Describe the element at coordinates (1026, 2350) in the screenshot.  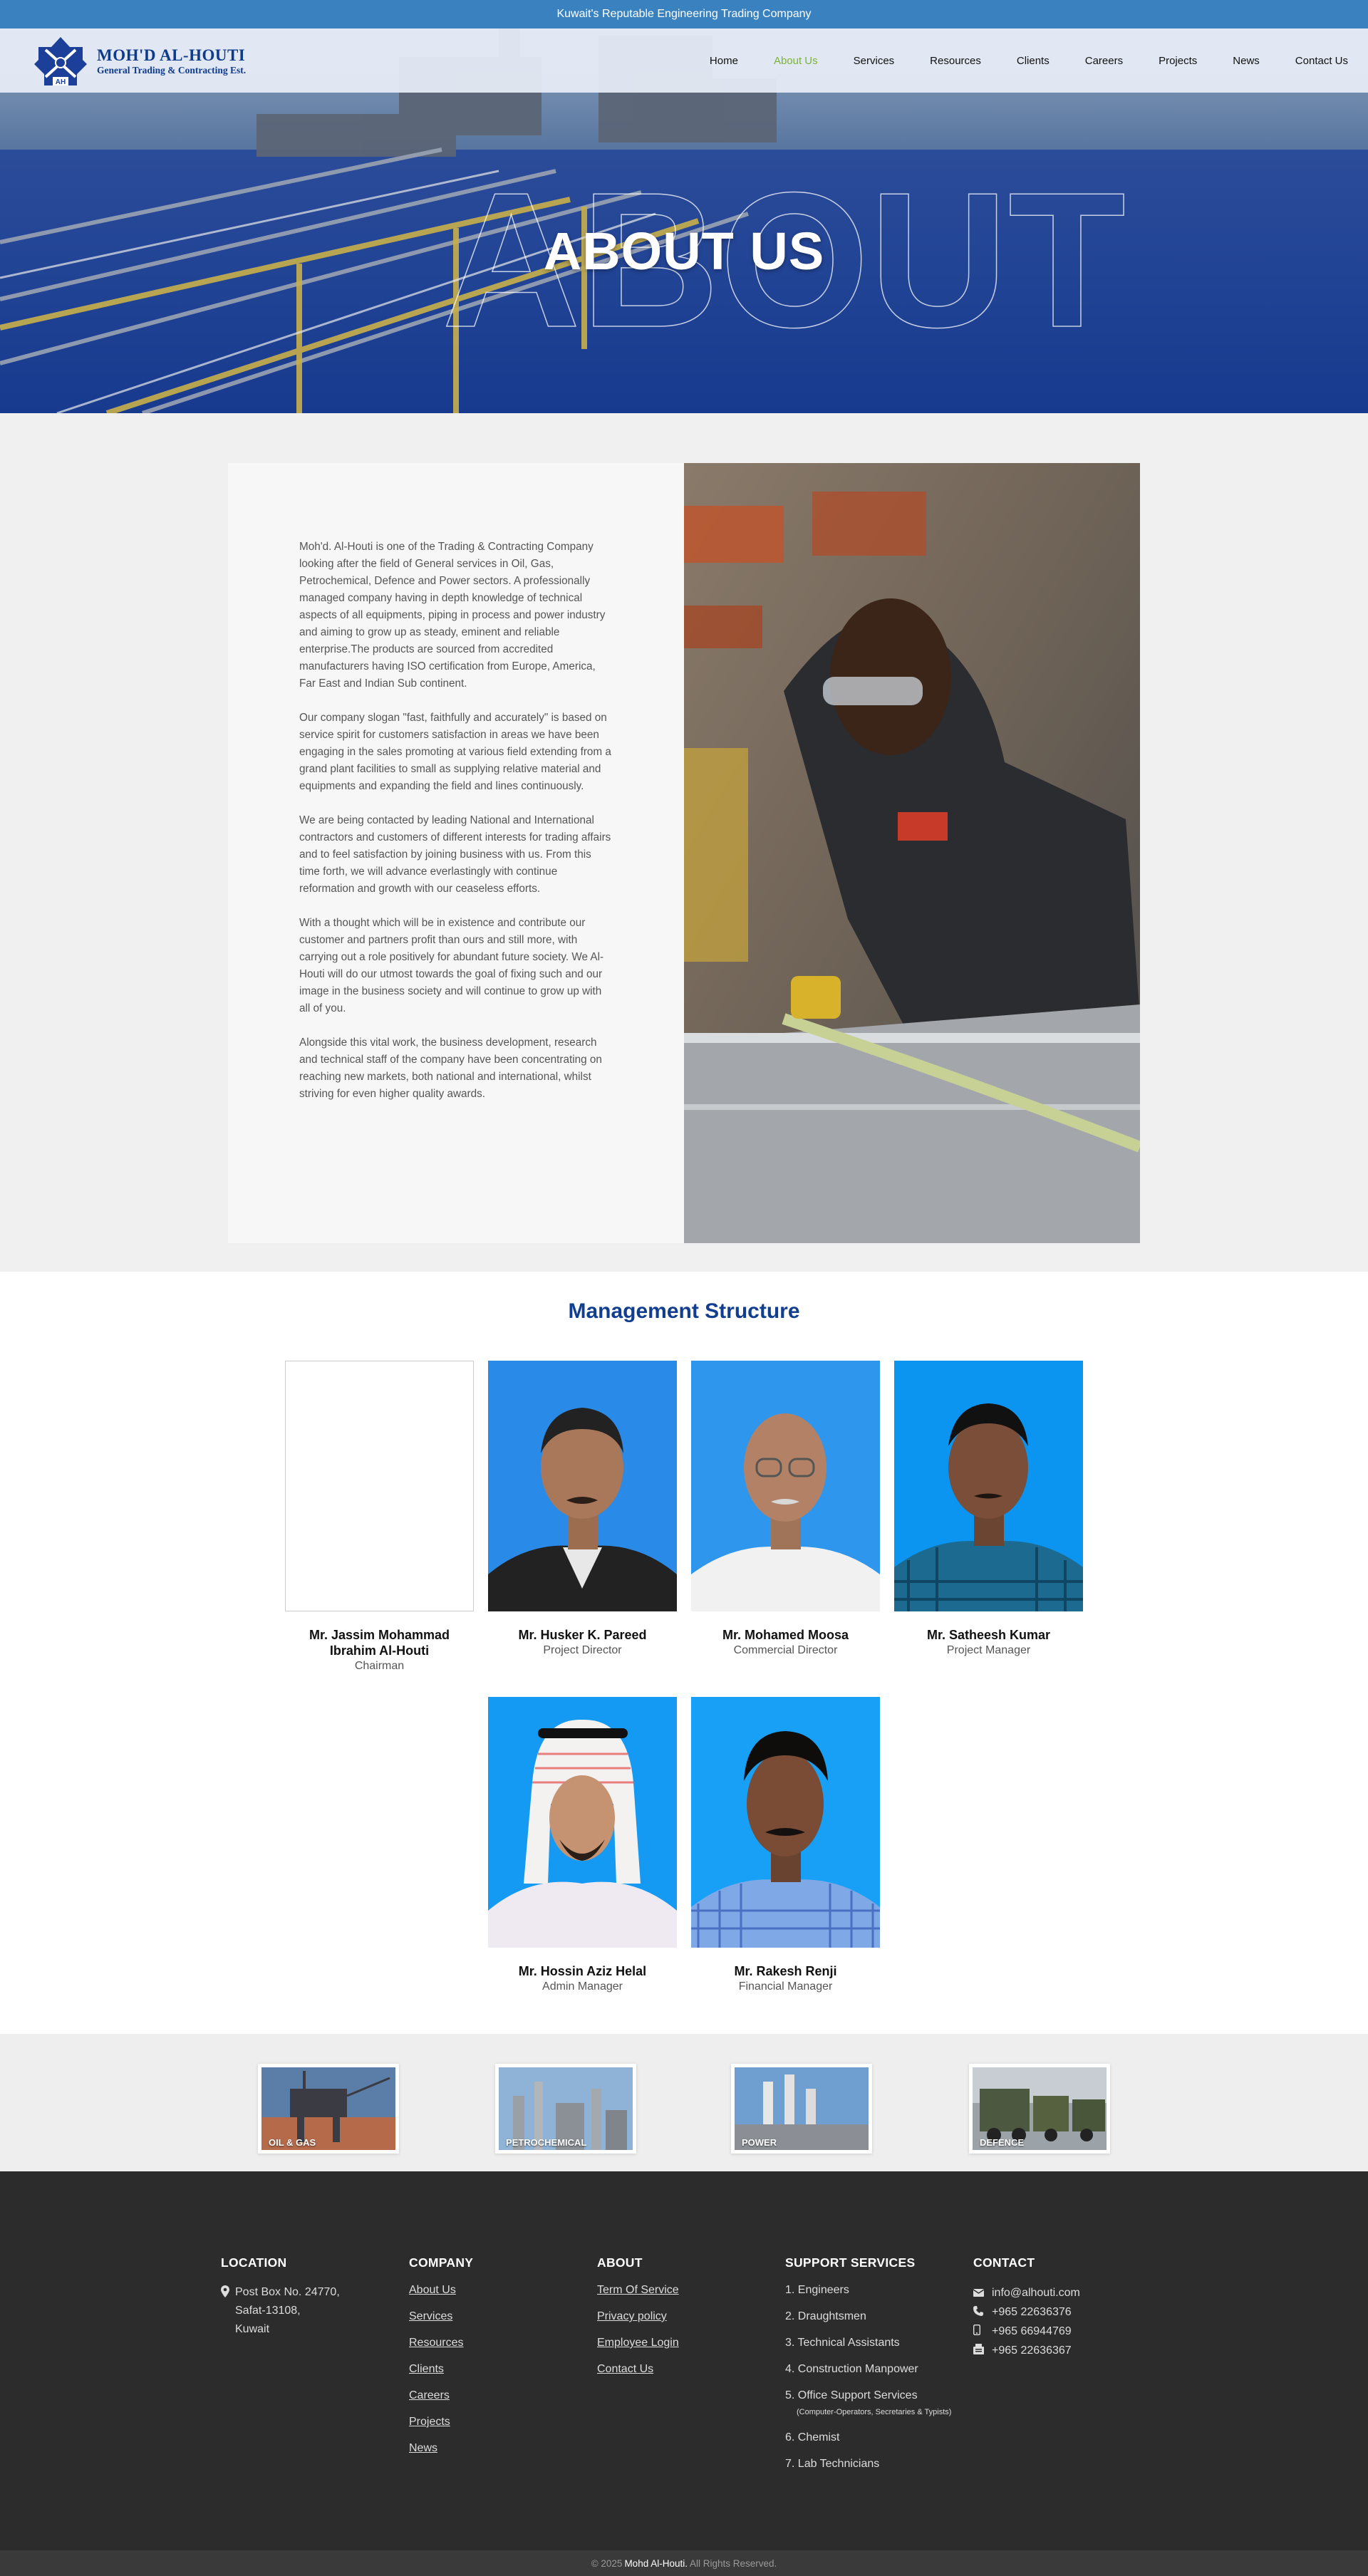
I see `contact-fax: +965 22636367` at that location.